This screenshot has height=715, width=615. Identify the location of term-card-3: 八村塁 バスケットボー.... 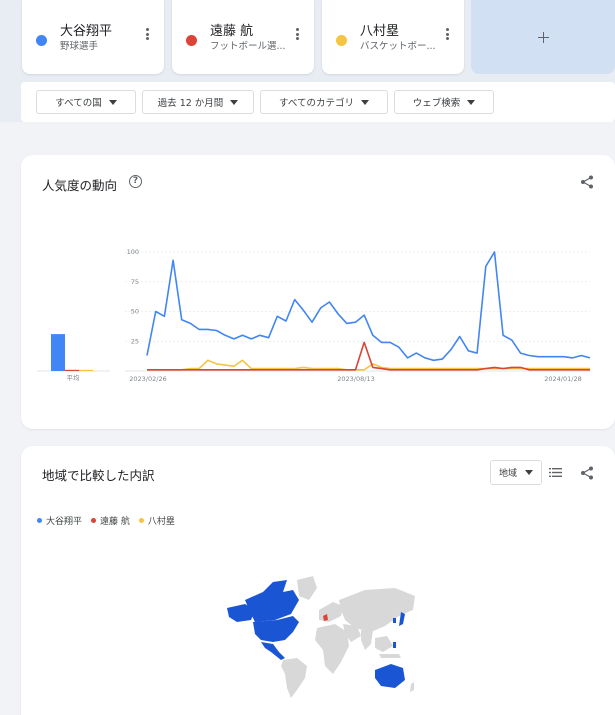
(393, 37).